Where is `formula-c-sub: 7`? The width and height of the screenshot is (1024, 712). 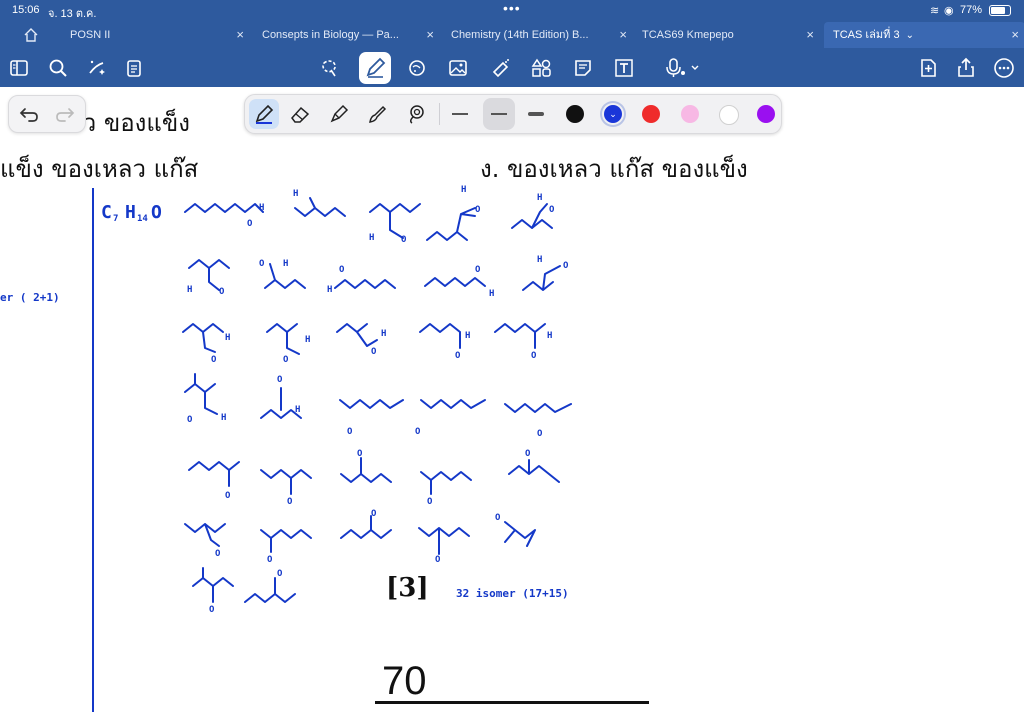
formula-c-sub: 7 is located at coordinates (116, 219).